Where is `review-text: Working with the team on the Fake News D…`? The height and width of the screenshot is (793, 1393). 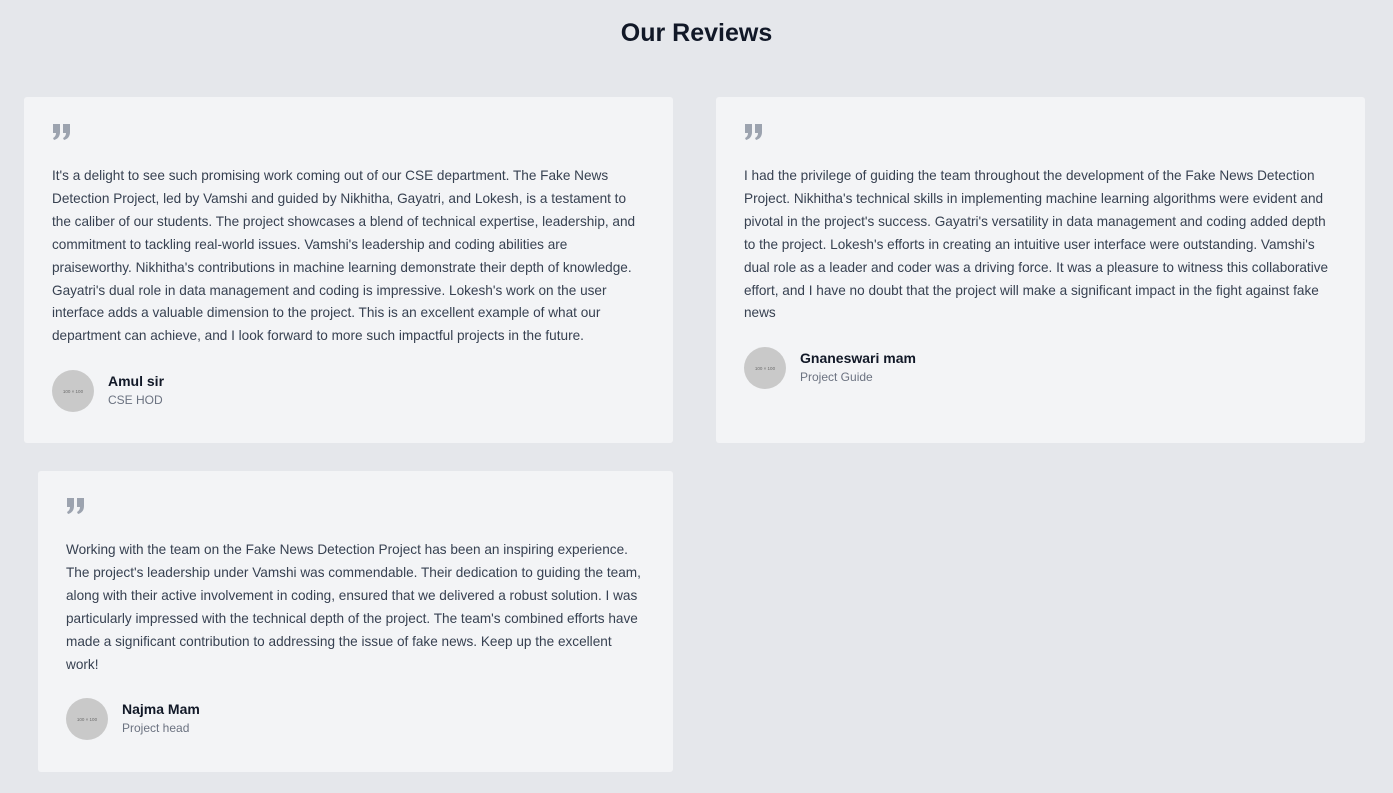 review-text: Working with the team on the Fake News D… is located at coordinates (353, 607).